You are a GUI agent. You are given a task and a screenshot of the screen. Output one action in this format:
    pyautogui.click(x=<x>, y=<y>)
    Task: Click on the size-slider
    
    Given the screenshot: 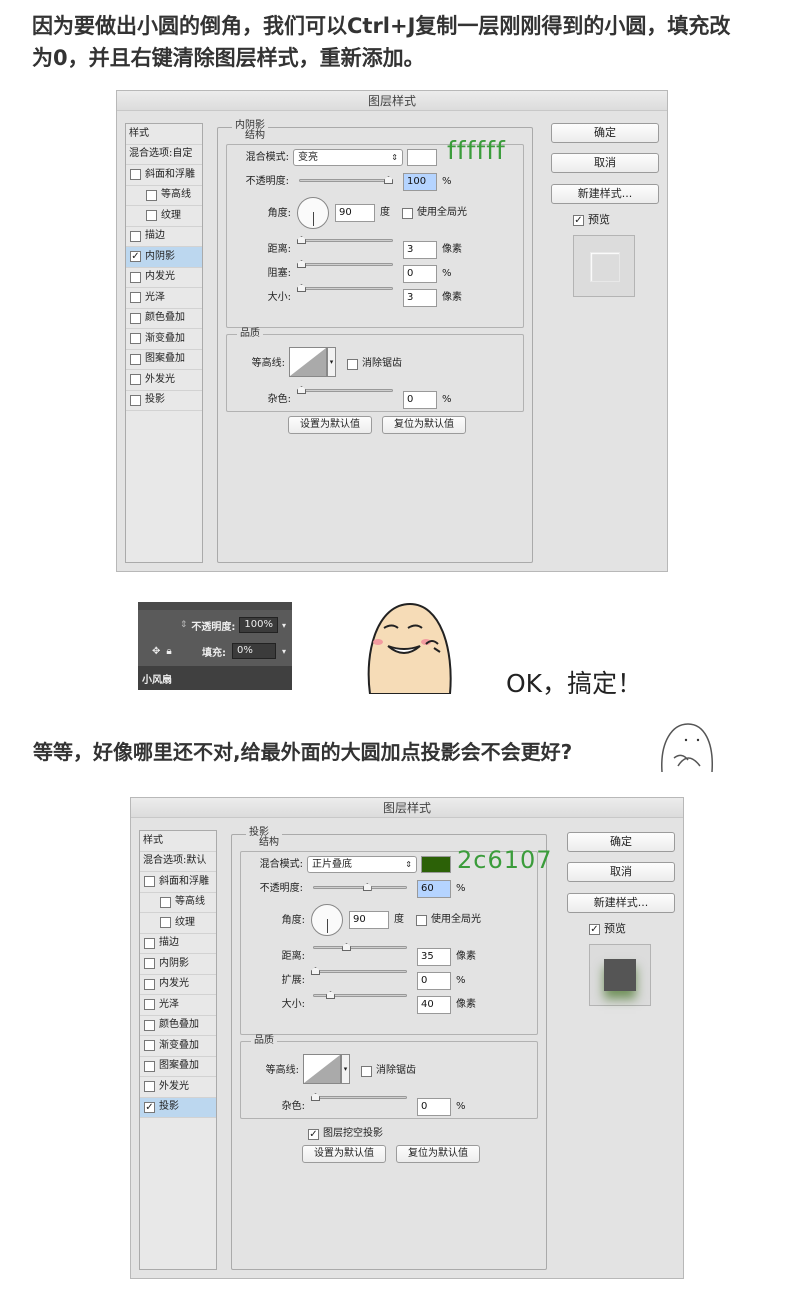 What is the action you would take?
    pyautogui.click(x=360, y=995)
    